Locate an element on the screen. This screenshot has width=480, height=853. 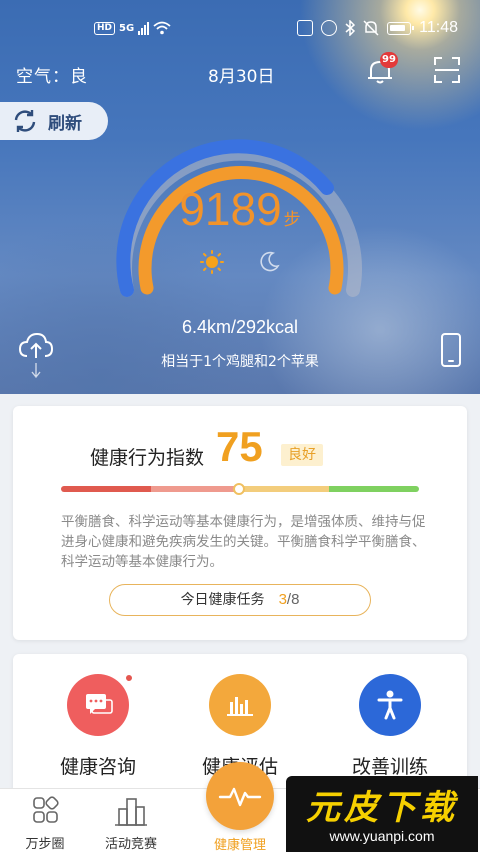
nav-item-steps-circle: 万步圈 is located at coordinates (45, 820).